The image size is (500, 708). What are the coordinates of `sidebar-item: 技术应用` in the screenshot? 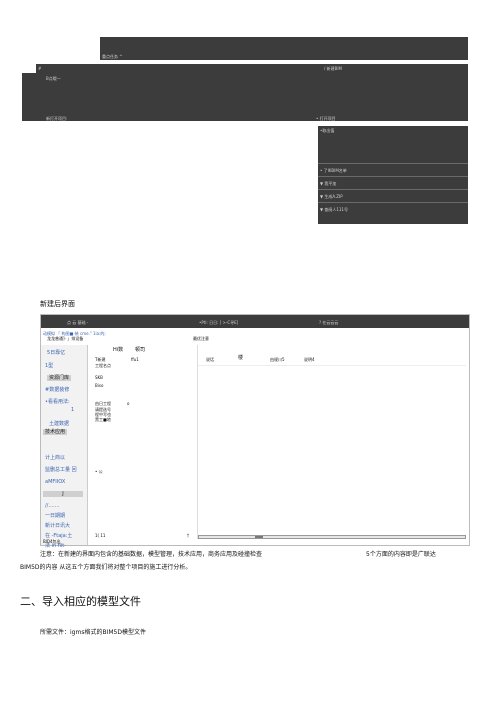 It's located at (55, 432).